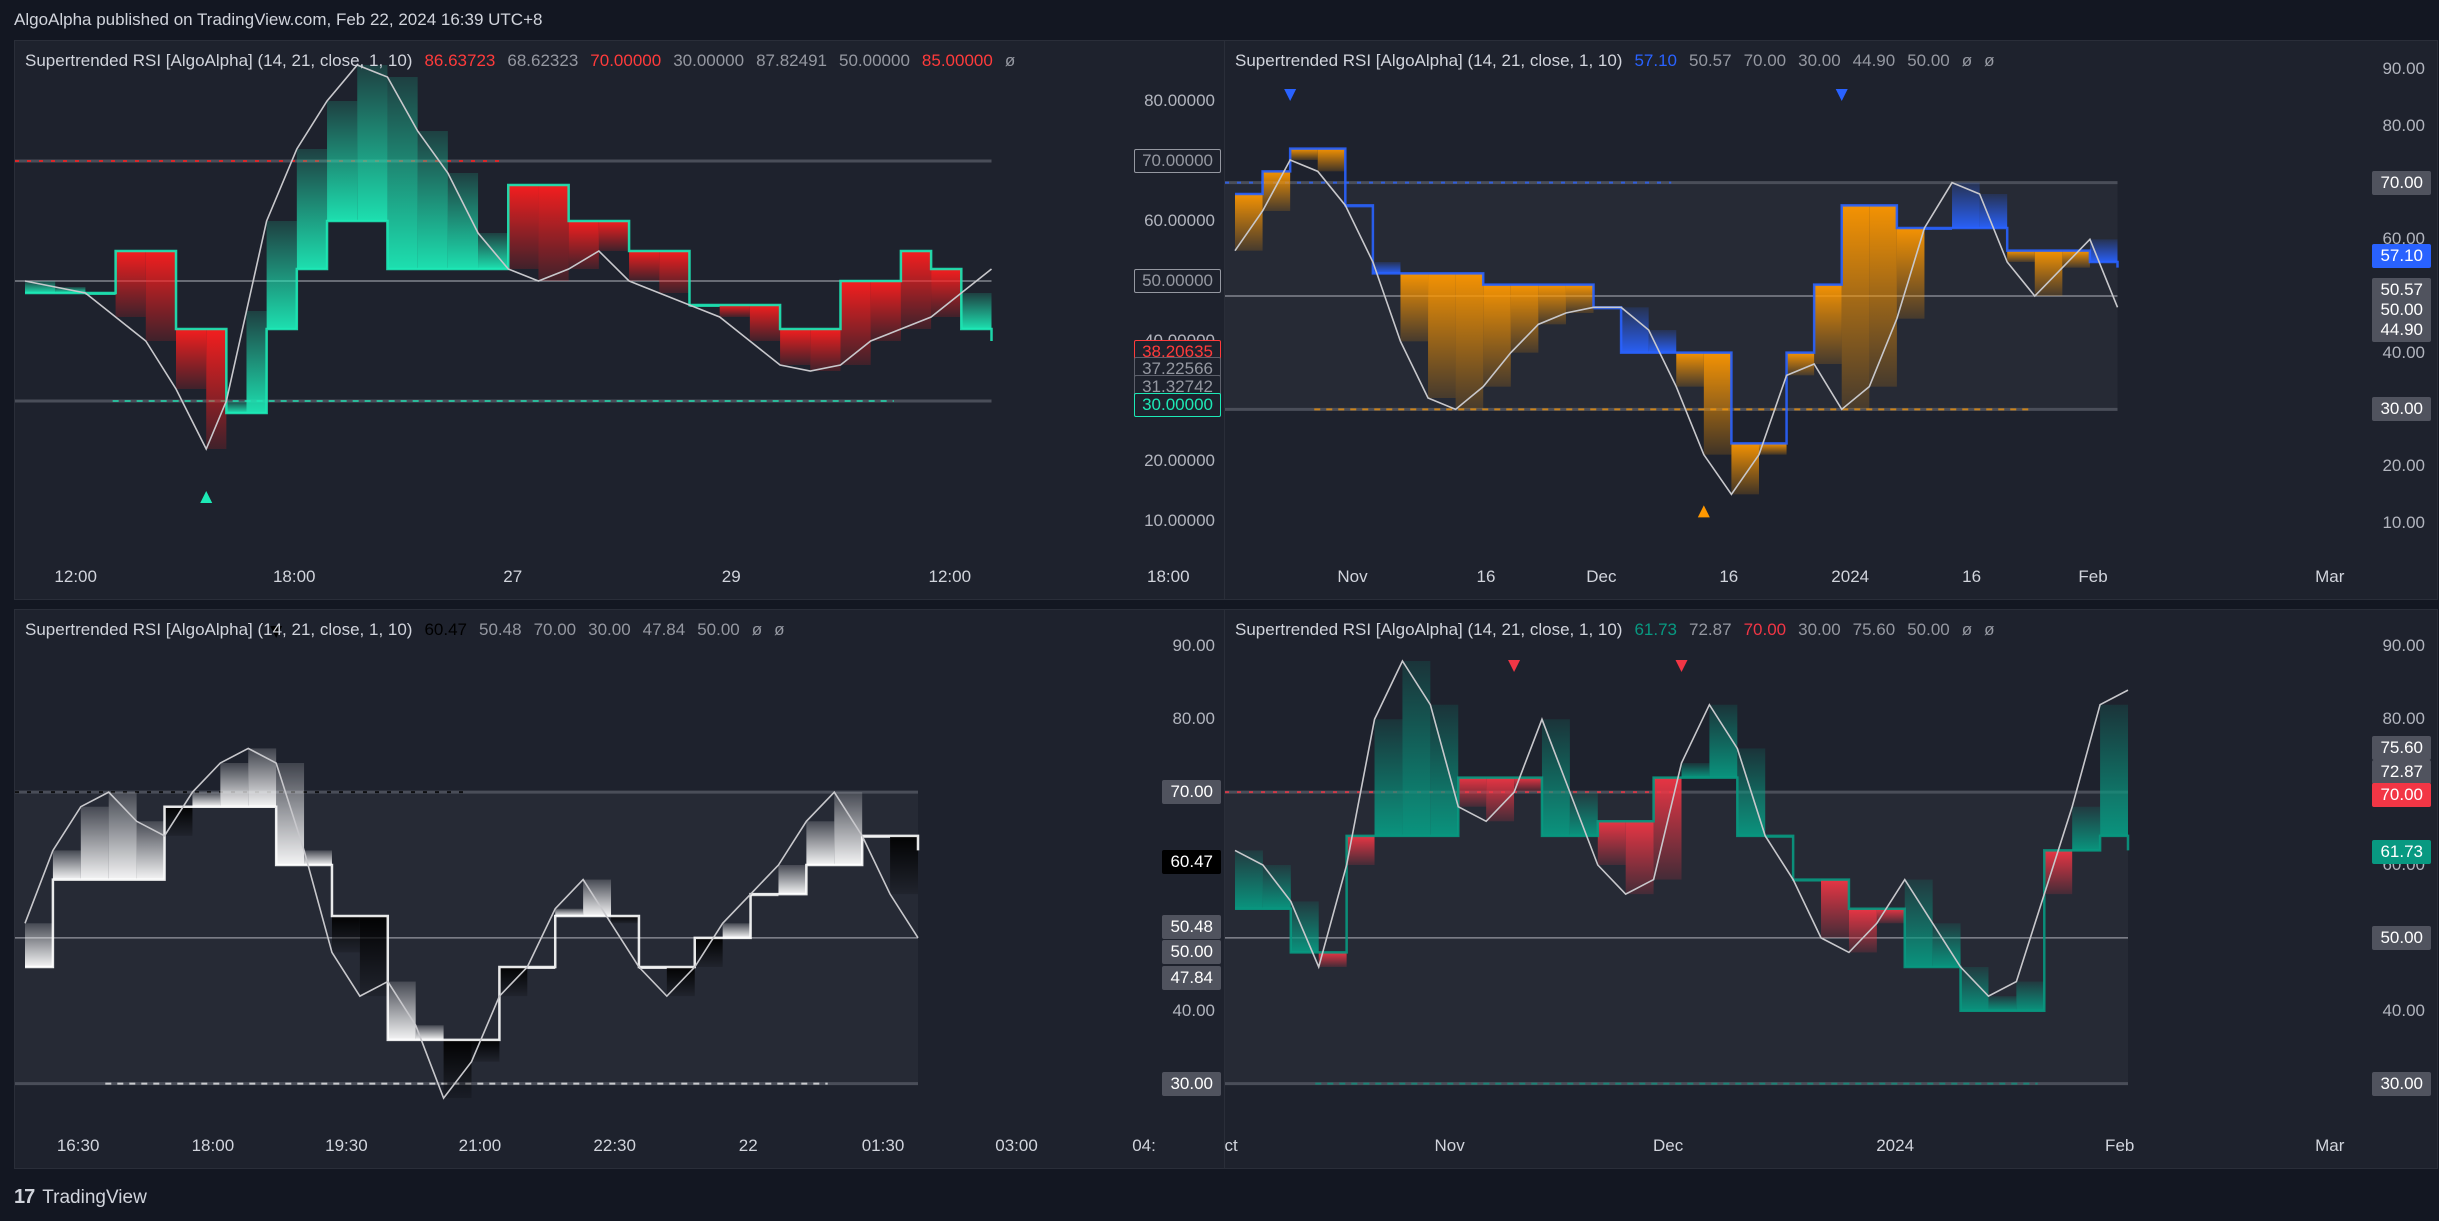 The height and width of the screenshot is (1221, 2439). I want to click on value-badge: 70.00, so click(1191, 792).